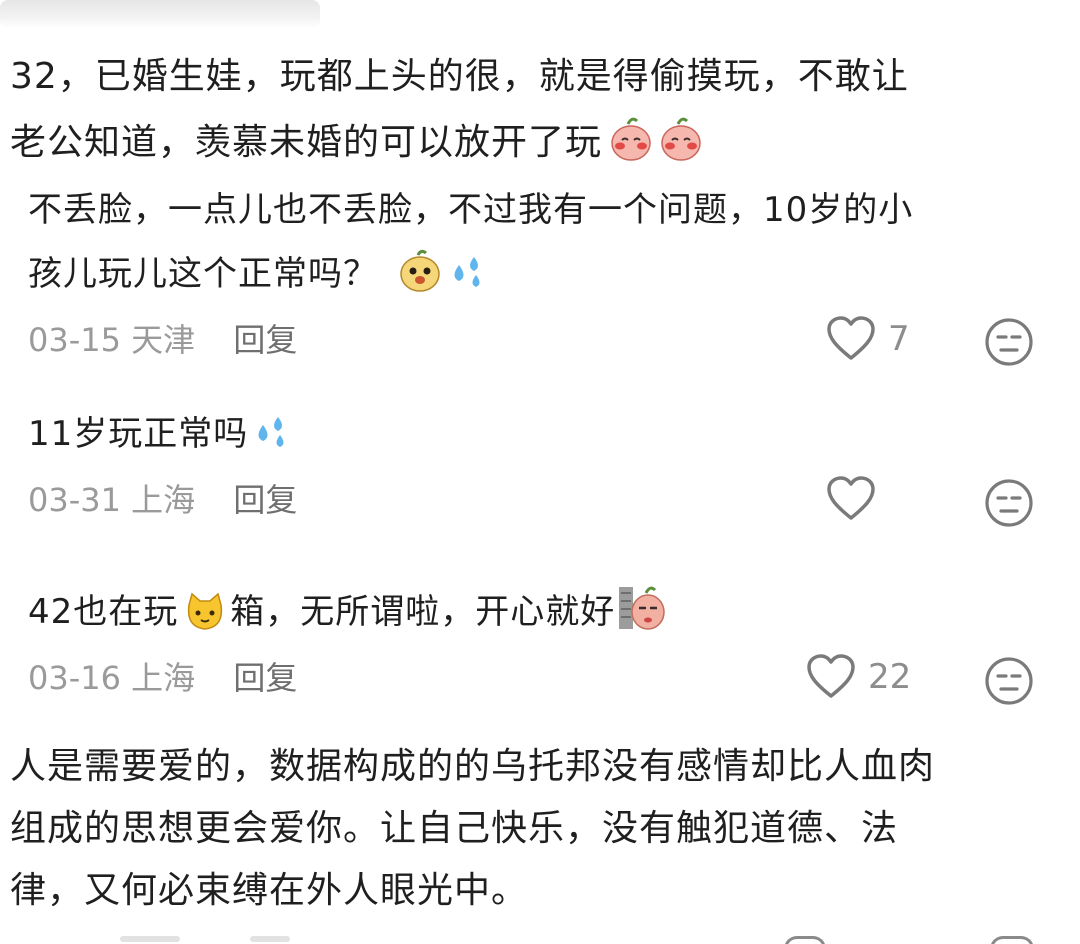 The height and width of the screenshot is (944, 1080). I want to click on comment-3-like: 22, so click(858, 677).